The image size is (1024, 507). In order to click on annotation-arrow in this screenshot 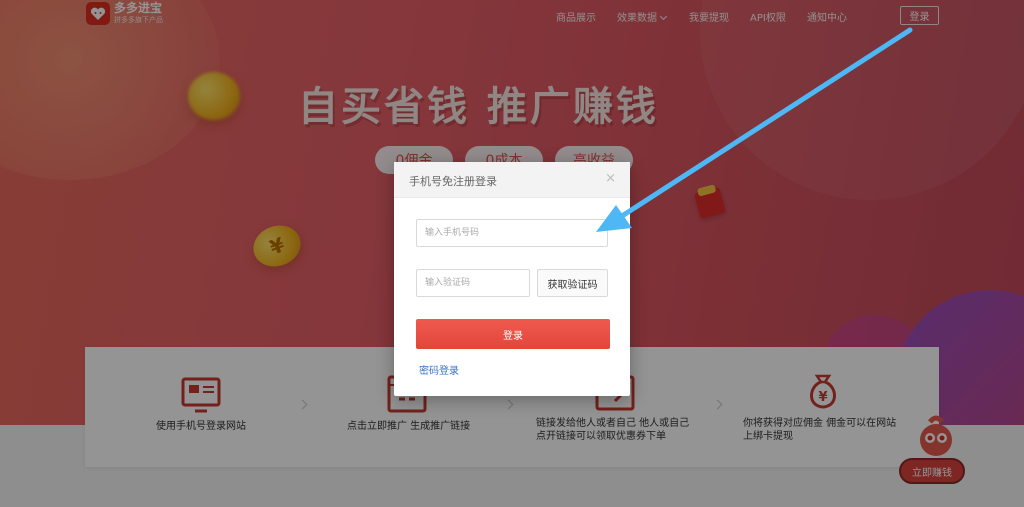, I will do `click(754, 129)`.